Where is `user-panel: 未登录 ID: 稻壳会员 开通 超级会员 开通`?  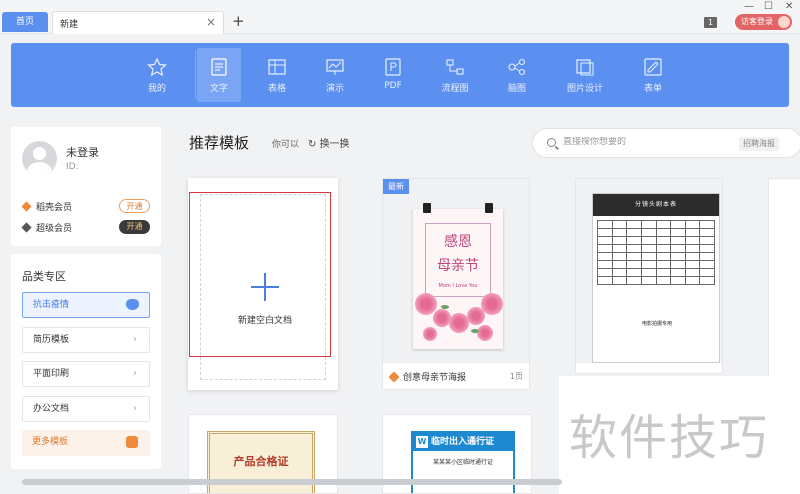
user-panel: 未登录 ID: 稻壳会员 开通 超级会员 开通 is located at coordinates (86, 186).